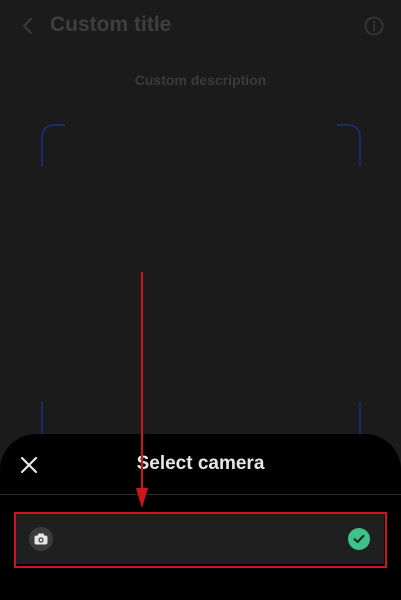 This screenshot has height=600, width=401. What do you see at coordinates (359, 539) in the screenshot?
I see `selected-check-icon` at bounding box center [359, 539].